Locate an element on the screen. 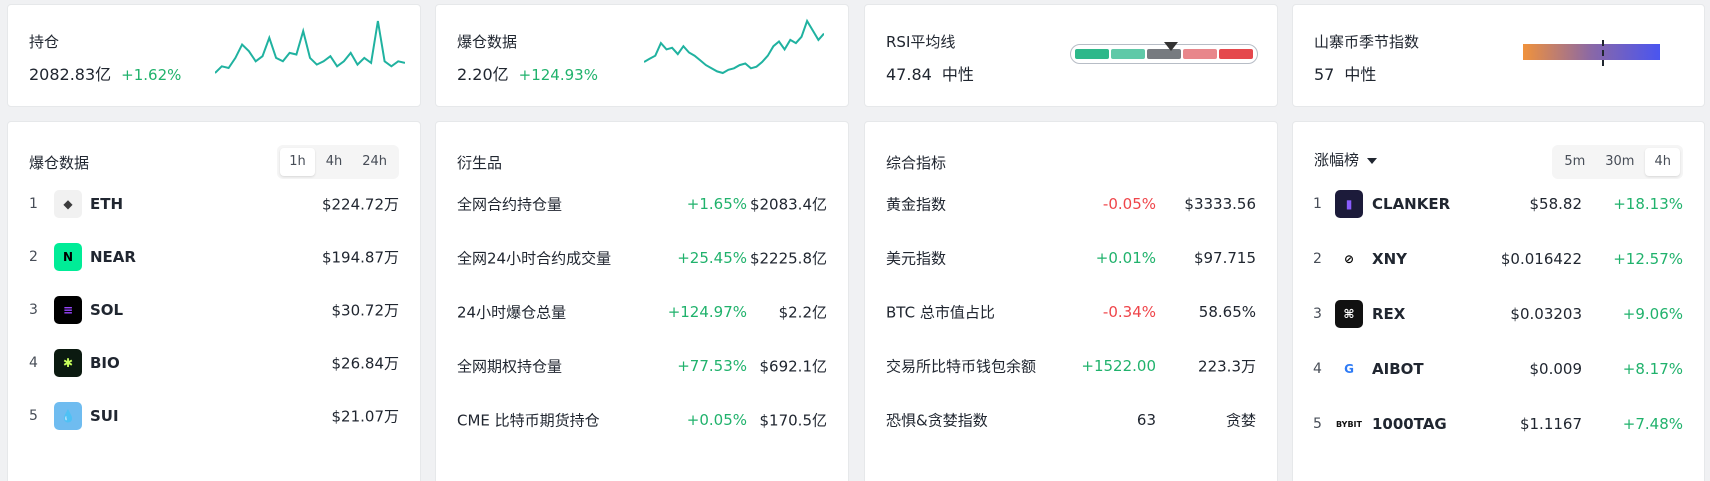 This screenshot has width=1710, height=481. metric-value: $2.2亿 is located at coordinates (802, 312).